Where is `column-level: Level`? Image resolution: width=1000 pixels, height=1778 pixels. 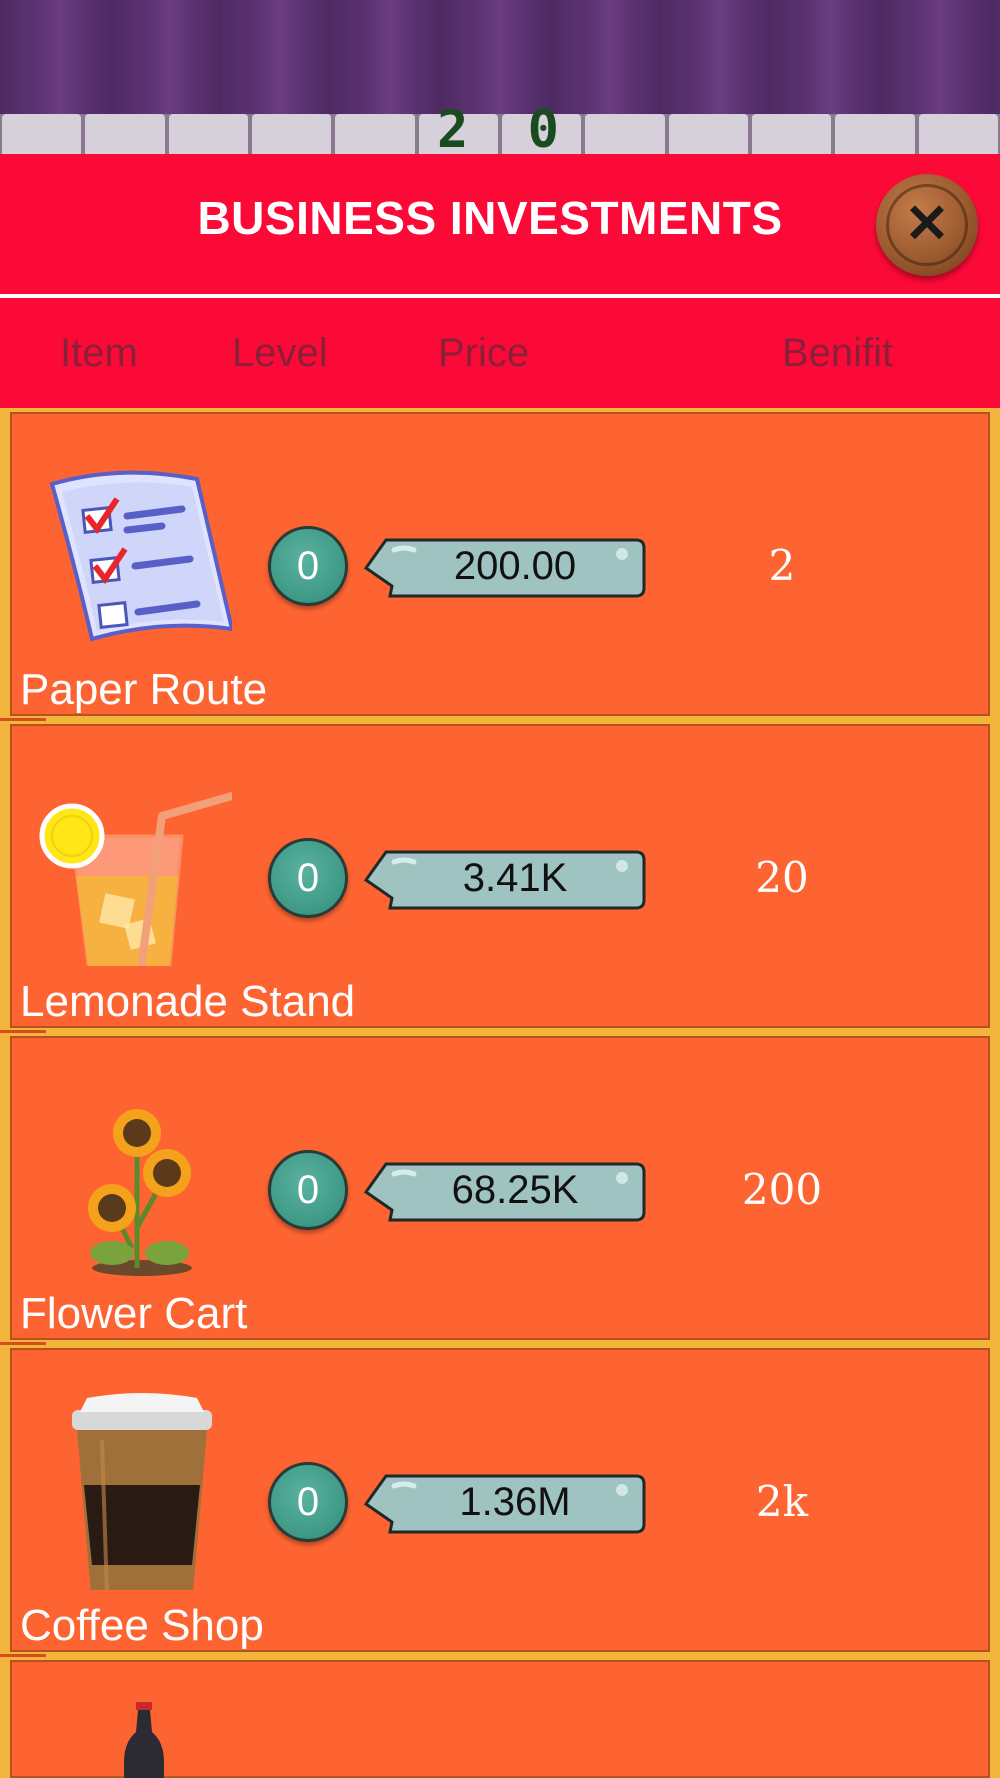
column-level: Level is located at coordinates (280, 353).